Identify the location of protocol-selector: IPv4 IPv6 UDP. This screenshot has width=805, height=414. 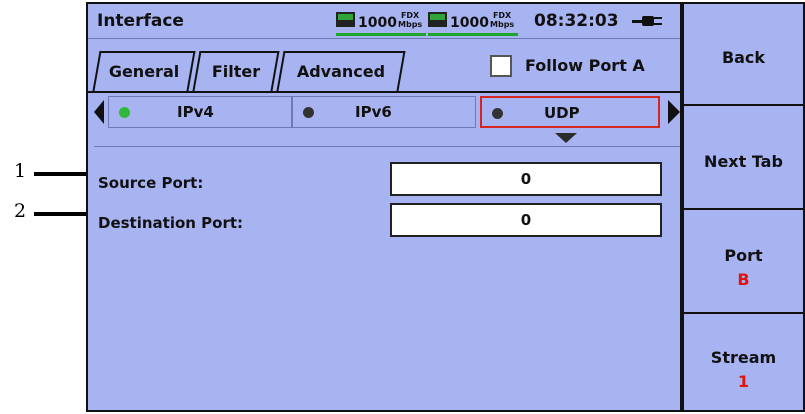
(387, 112).